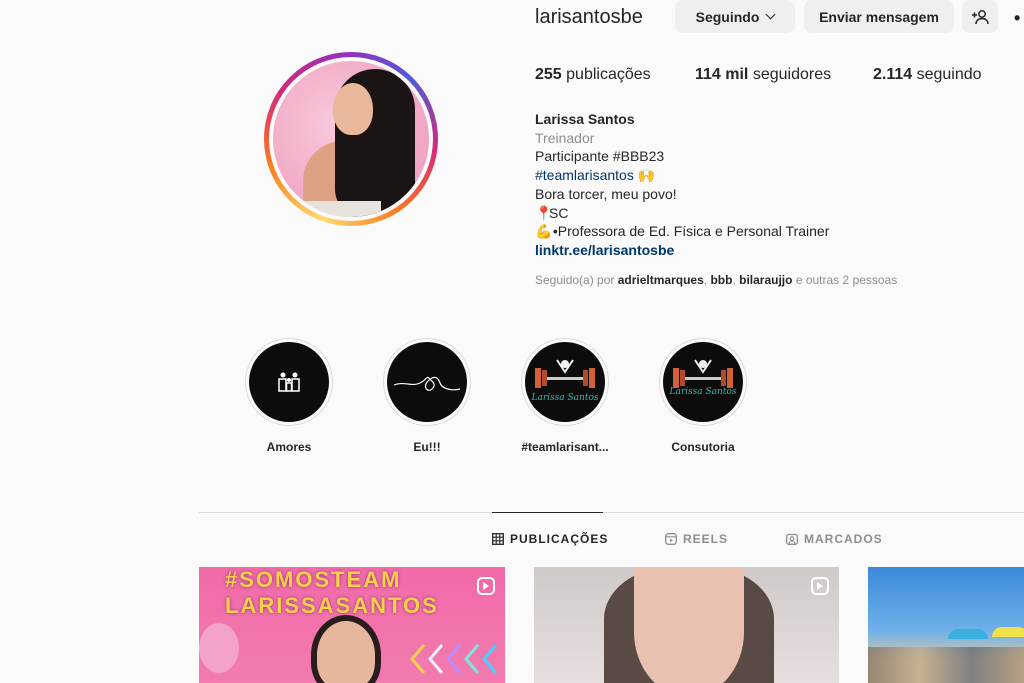 The image size is (1024, 683). I want to click on pin-icon: 📍, so click(544, 212).